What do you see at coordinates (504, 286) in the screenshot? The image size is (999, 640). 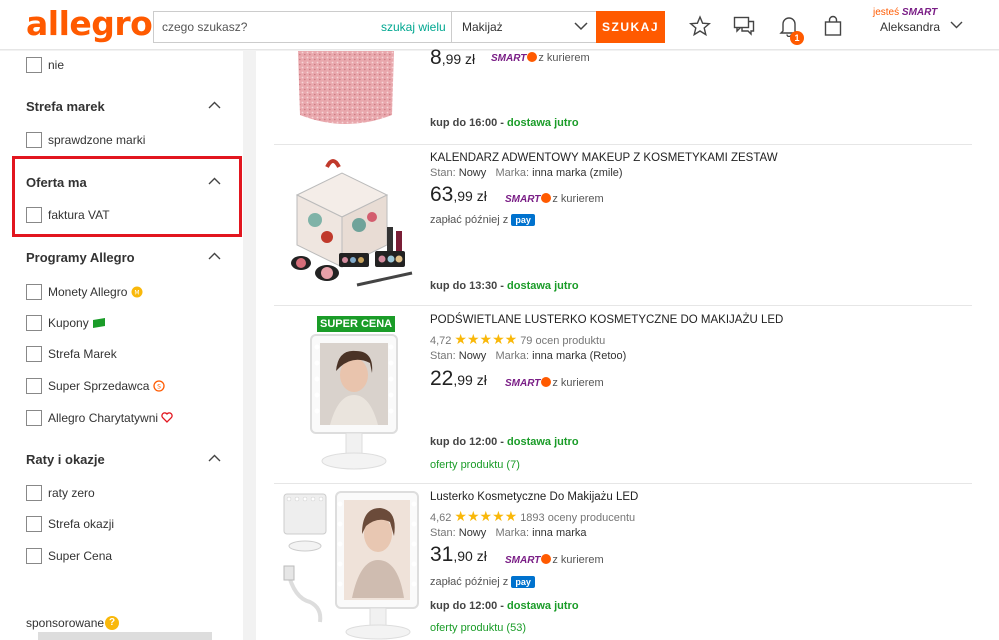 I see `delivery-info: kup do 13:30 - dostawa jutro` at bounding box center [504, 286].